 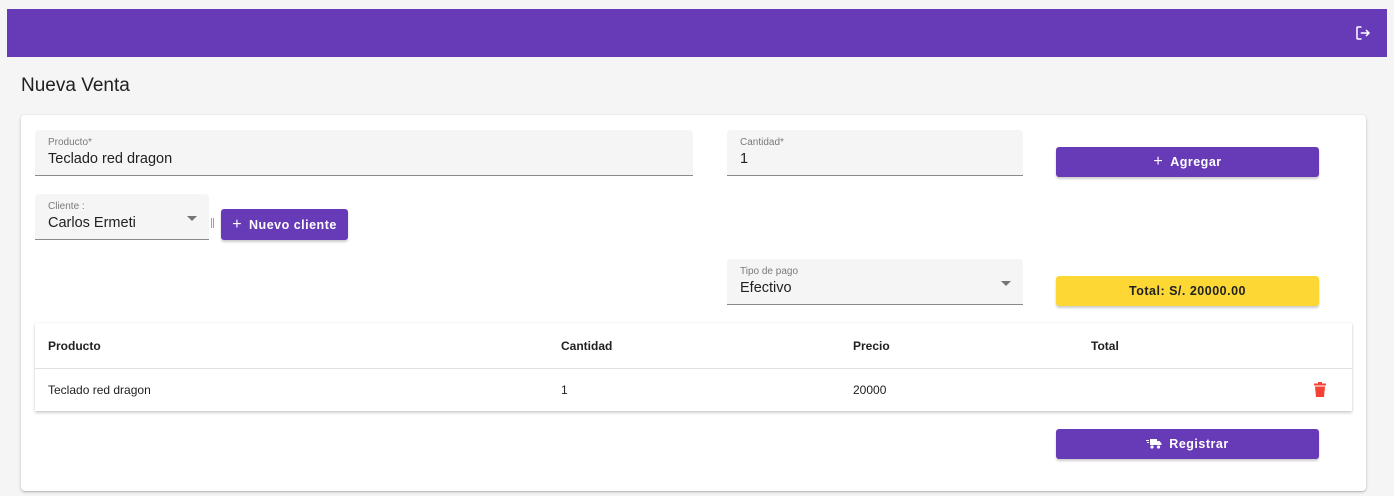 I want to click on quantity-field: Cantidad*, so click(x=875, y=153).